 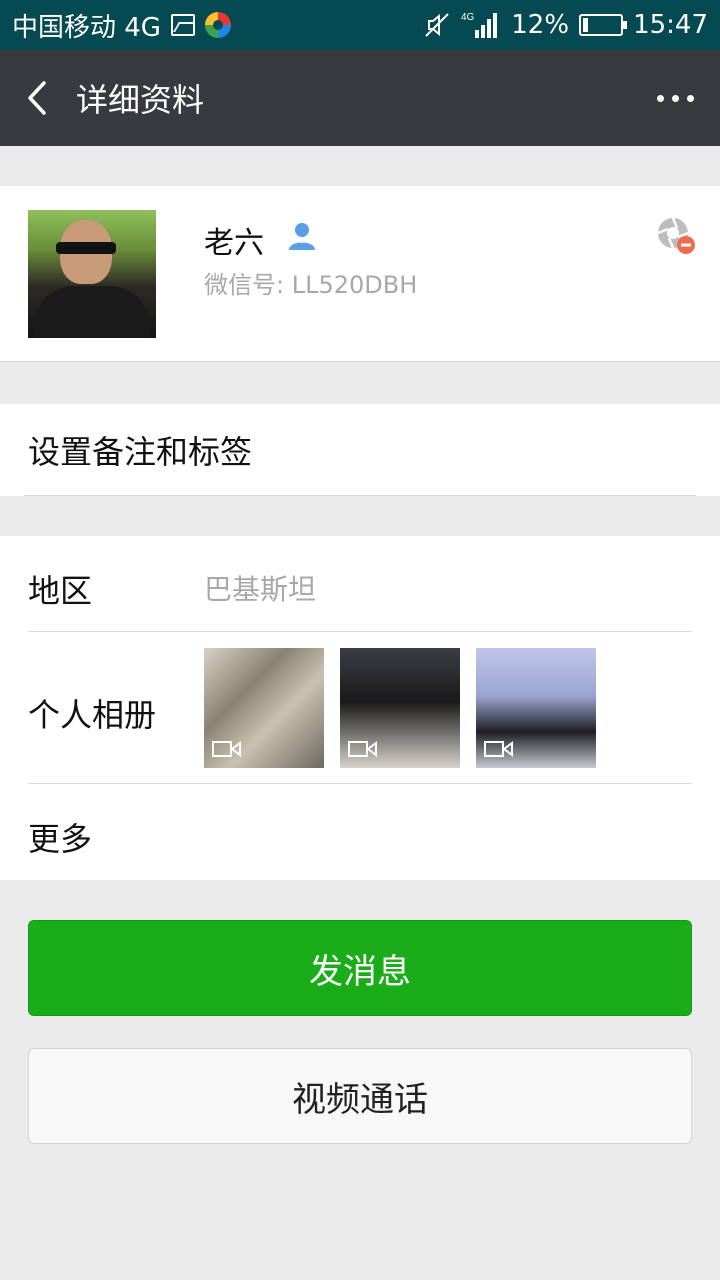 What do you see at coordinates (360, 450) in the screenshot?
I see `set-remark-and-tags-row: 设置备注和标签` at bounding box center [360, 450].